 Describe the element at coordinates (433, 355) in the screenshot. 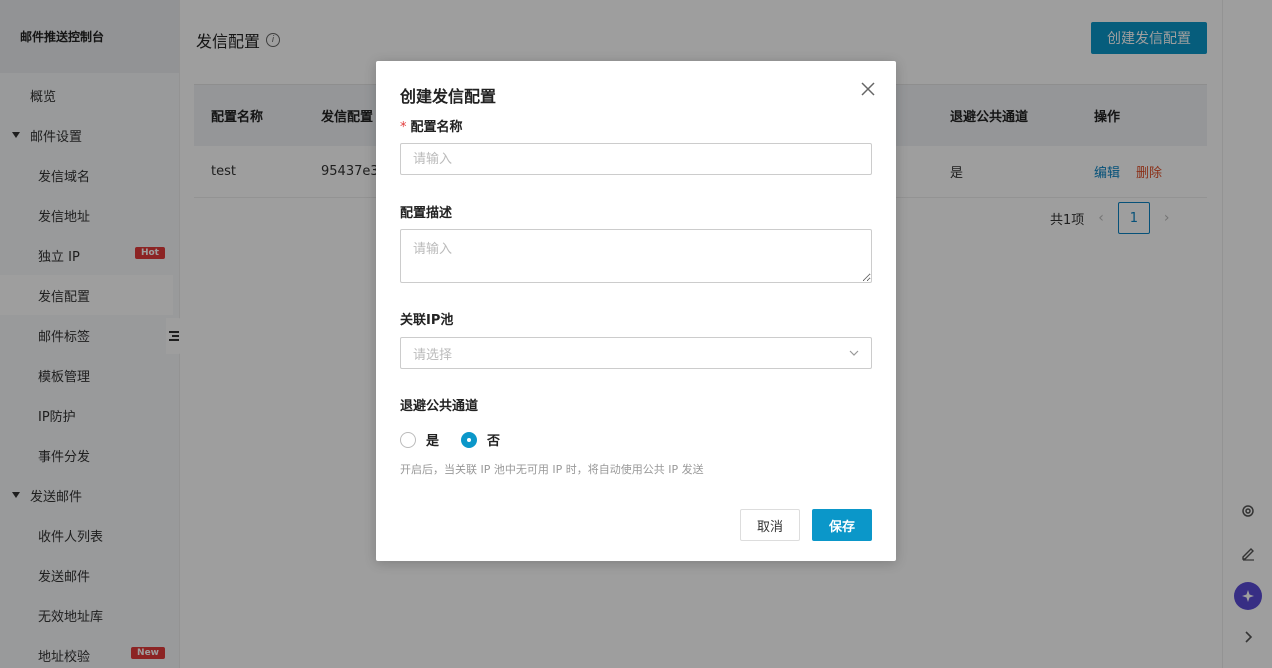

I see `select-placeholder: 请选择` at that location.